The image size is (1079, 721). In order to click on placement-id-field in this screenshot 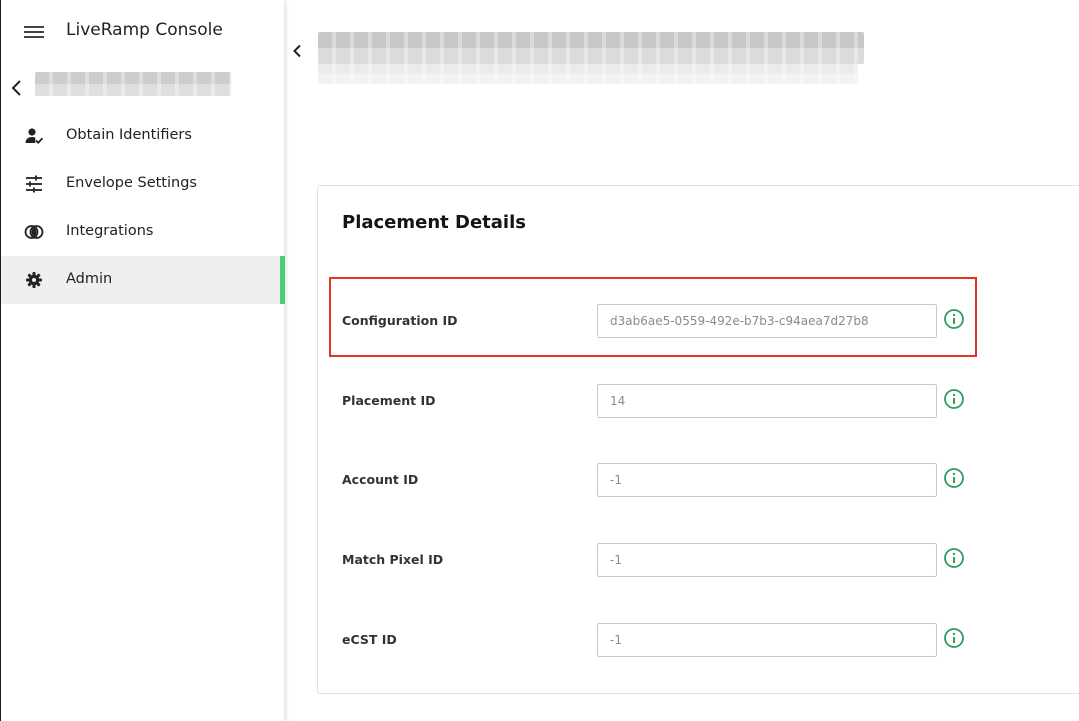, I will do `click(767, 401)`.